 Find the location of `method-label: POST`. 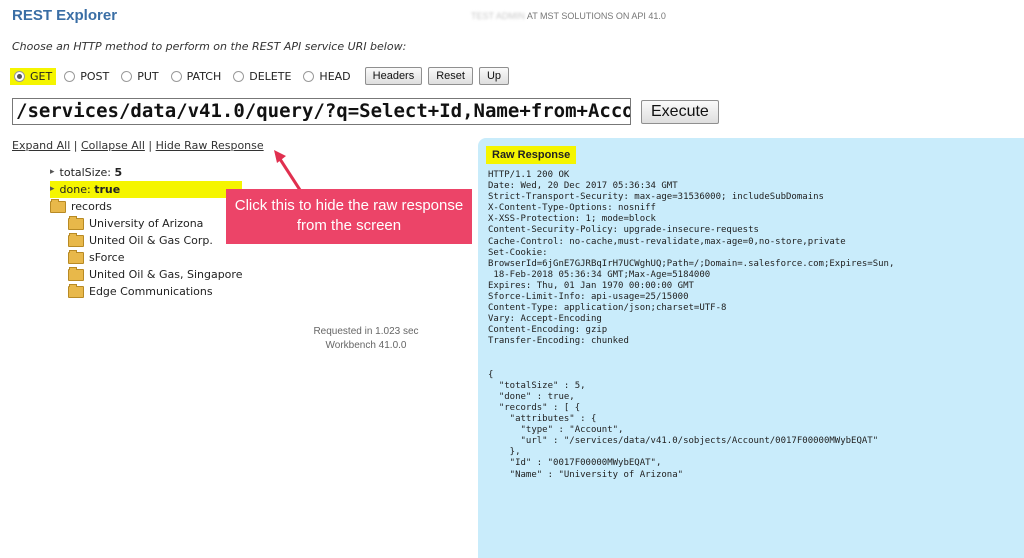

method-label: POST is located at coordinates (95, 76).